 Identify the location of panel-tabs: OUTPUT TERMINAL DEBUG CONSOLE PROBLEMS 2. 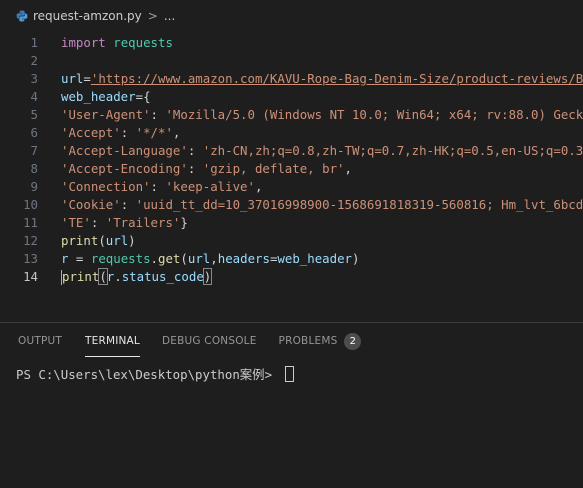
(291, 341).